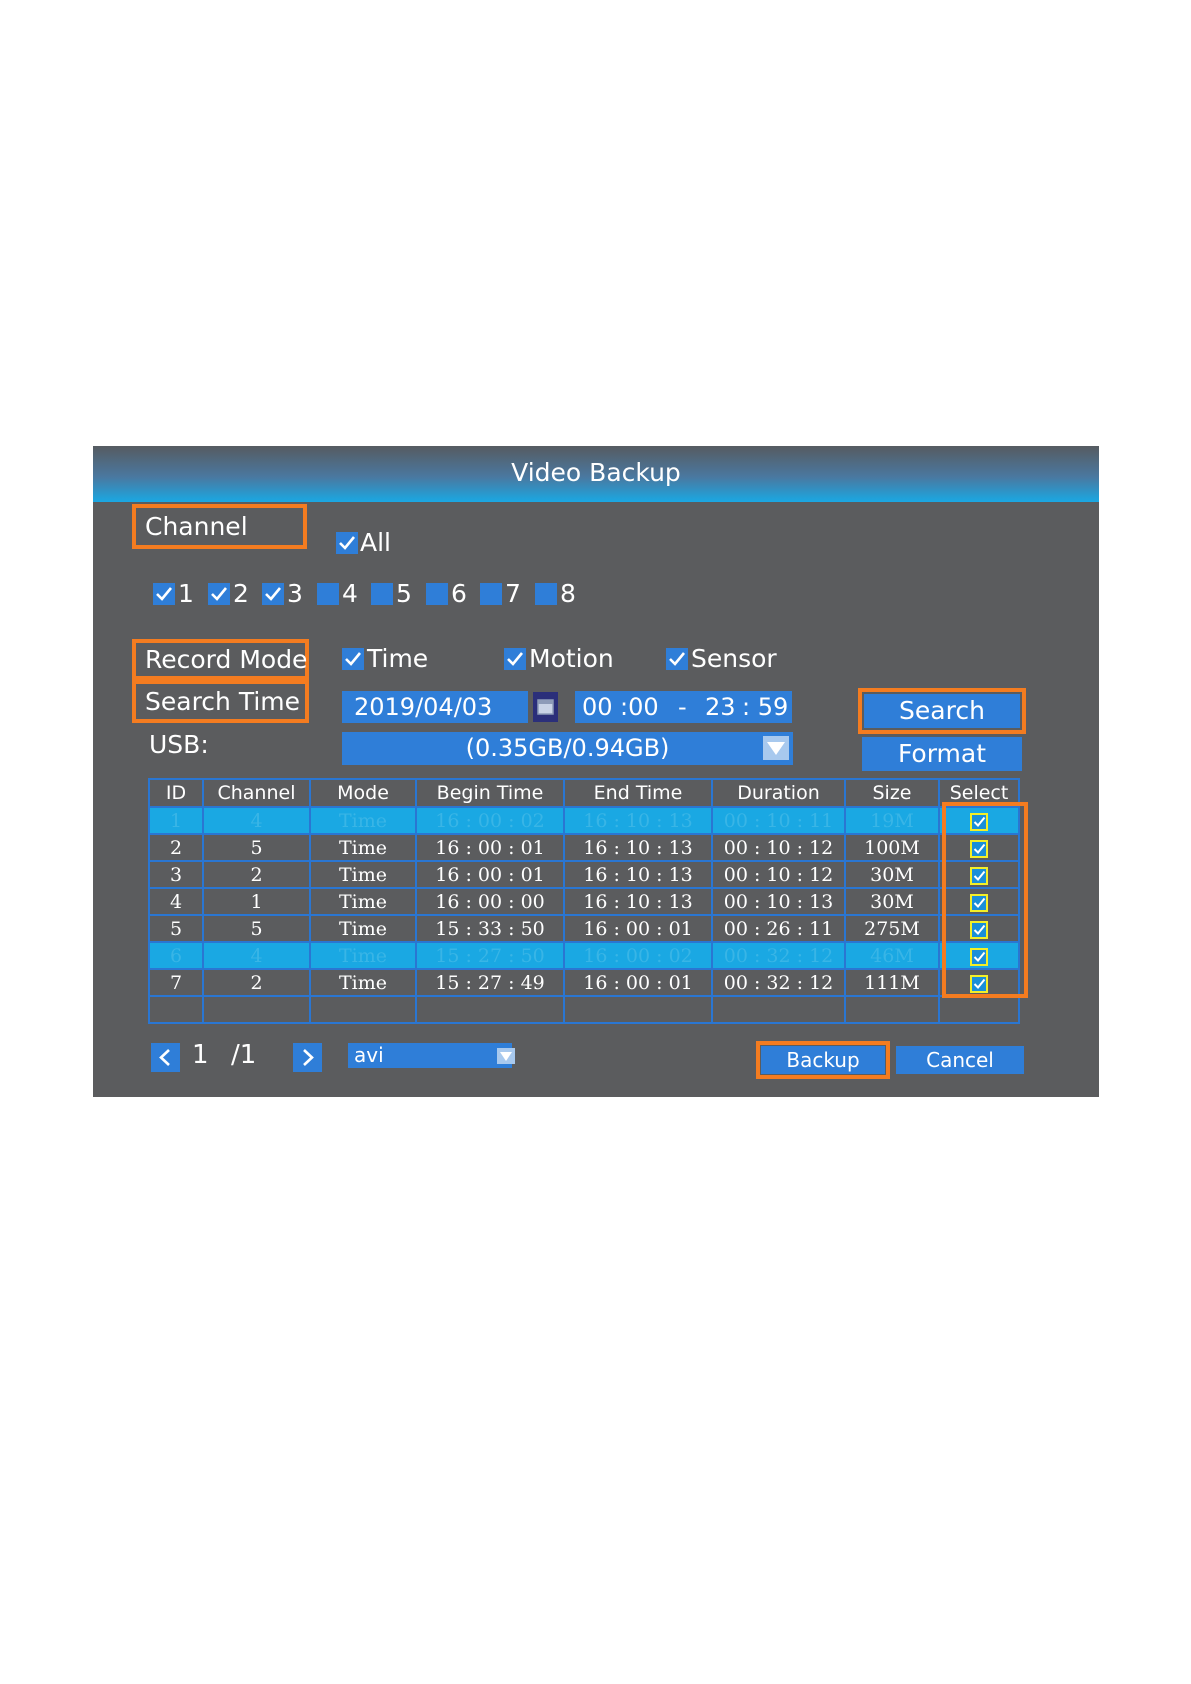 This screenshot has width=1191, height=1684. Describe the element at coordinates (200, 1055) in the screenshot. I see `current-page: 1` at that location.